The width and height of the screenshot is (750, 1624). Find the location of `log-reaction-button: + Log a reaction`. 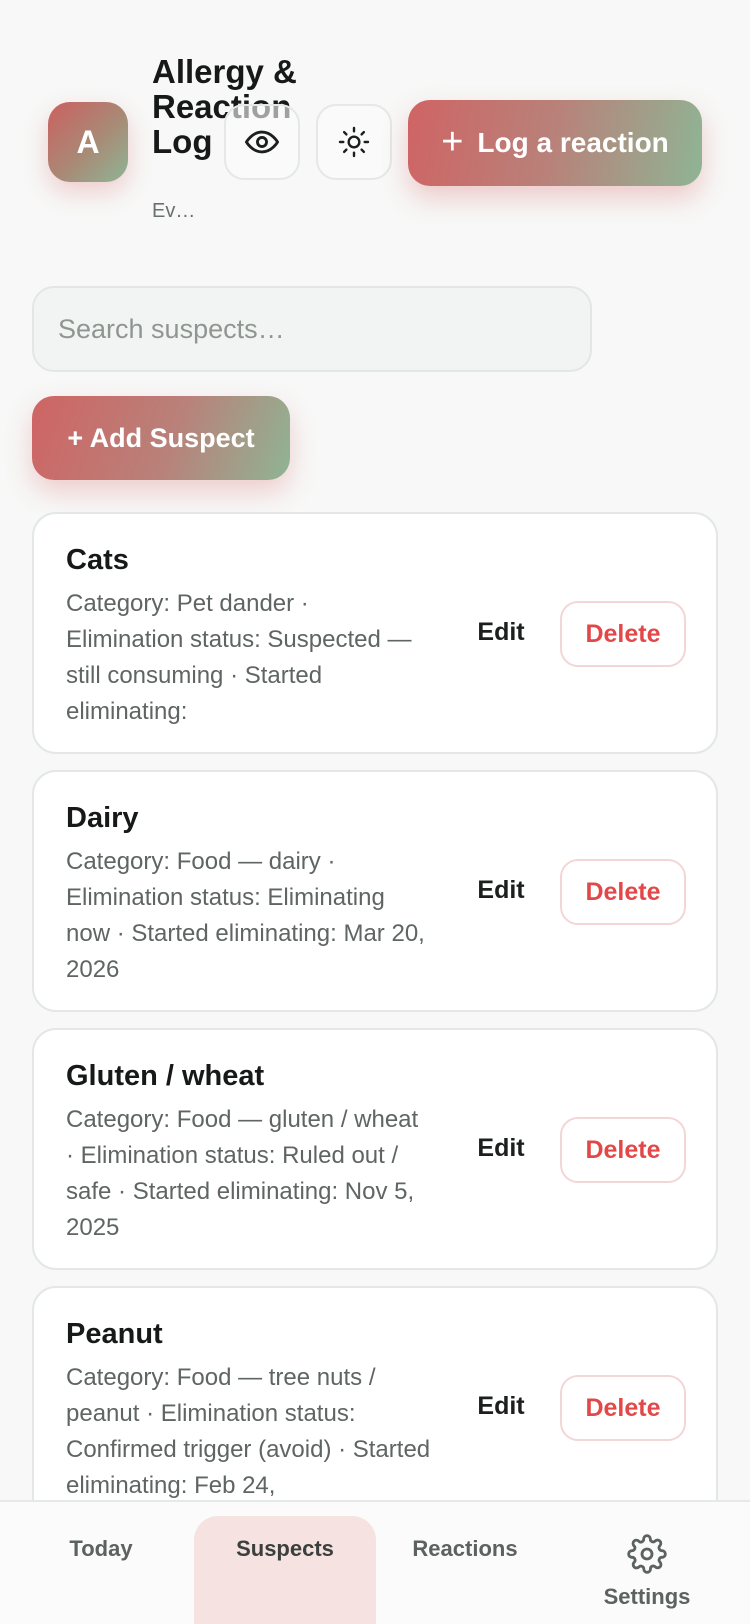

log-reaction-button: + Log a reaction is located at coordinates (555, 143).